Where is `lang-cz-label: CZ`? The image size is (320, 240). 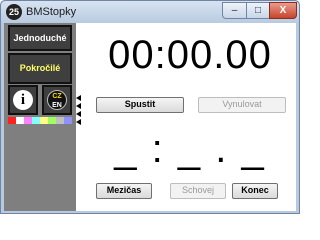
lang-cz-label: CZ is located at coordinates (57, 96).